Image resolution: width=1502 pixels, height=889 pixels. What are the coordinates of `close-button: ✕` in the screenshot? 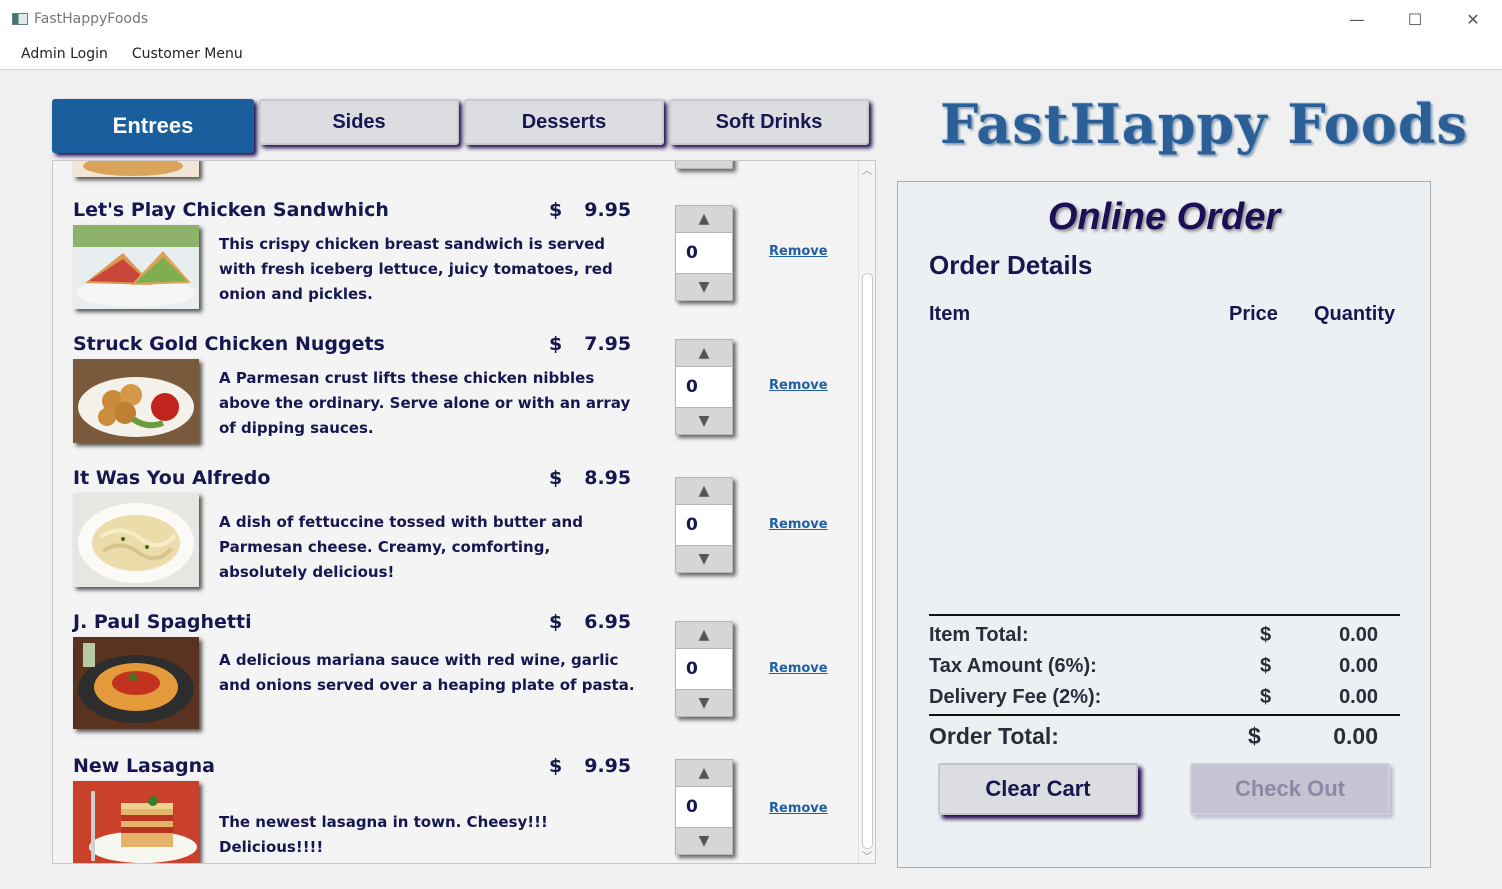 It's located at (1473, 19).